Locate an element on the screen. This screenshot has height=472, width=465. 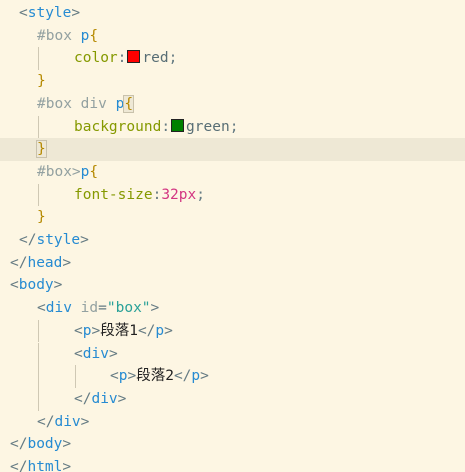
css-selector: #box div is located at coordinates (76, 103).